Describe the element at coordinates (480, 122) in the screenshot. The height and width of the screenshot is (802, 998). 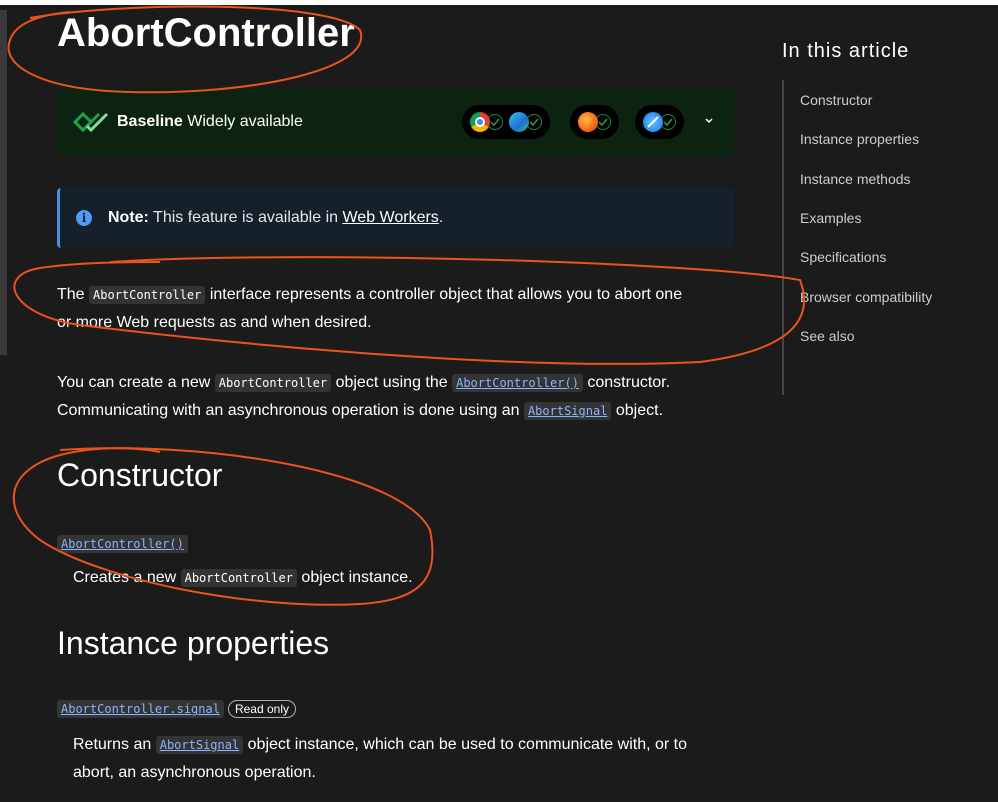
I see `chrome-icon` at that location.